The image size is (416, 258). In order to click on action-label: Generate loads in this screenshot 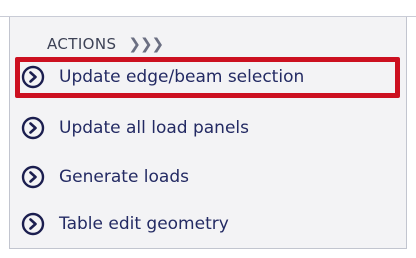, I will do `click(124, 177)`.